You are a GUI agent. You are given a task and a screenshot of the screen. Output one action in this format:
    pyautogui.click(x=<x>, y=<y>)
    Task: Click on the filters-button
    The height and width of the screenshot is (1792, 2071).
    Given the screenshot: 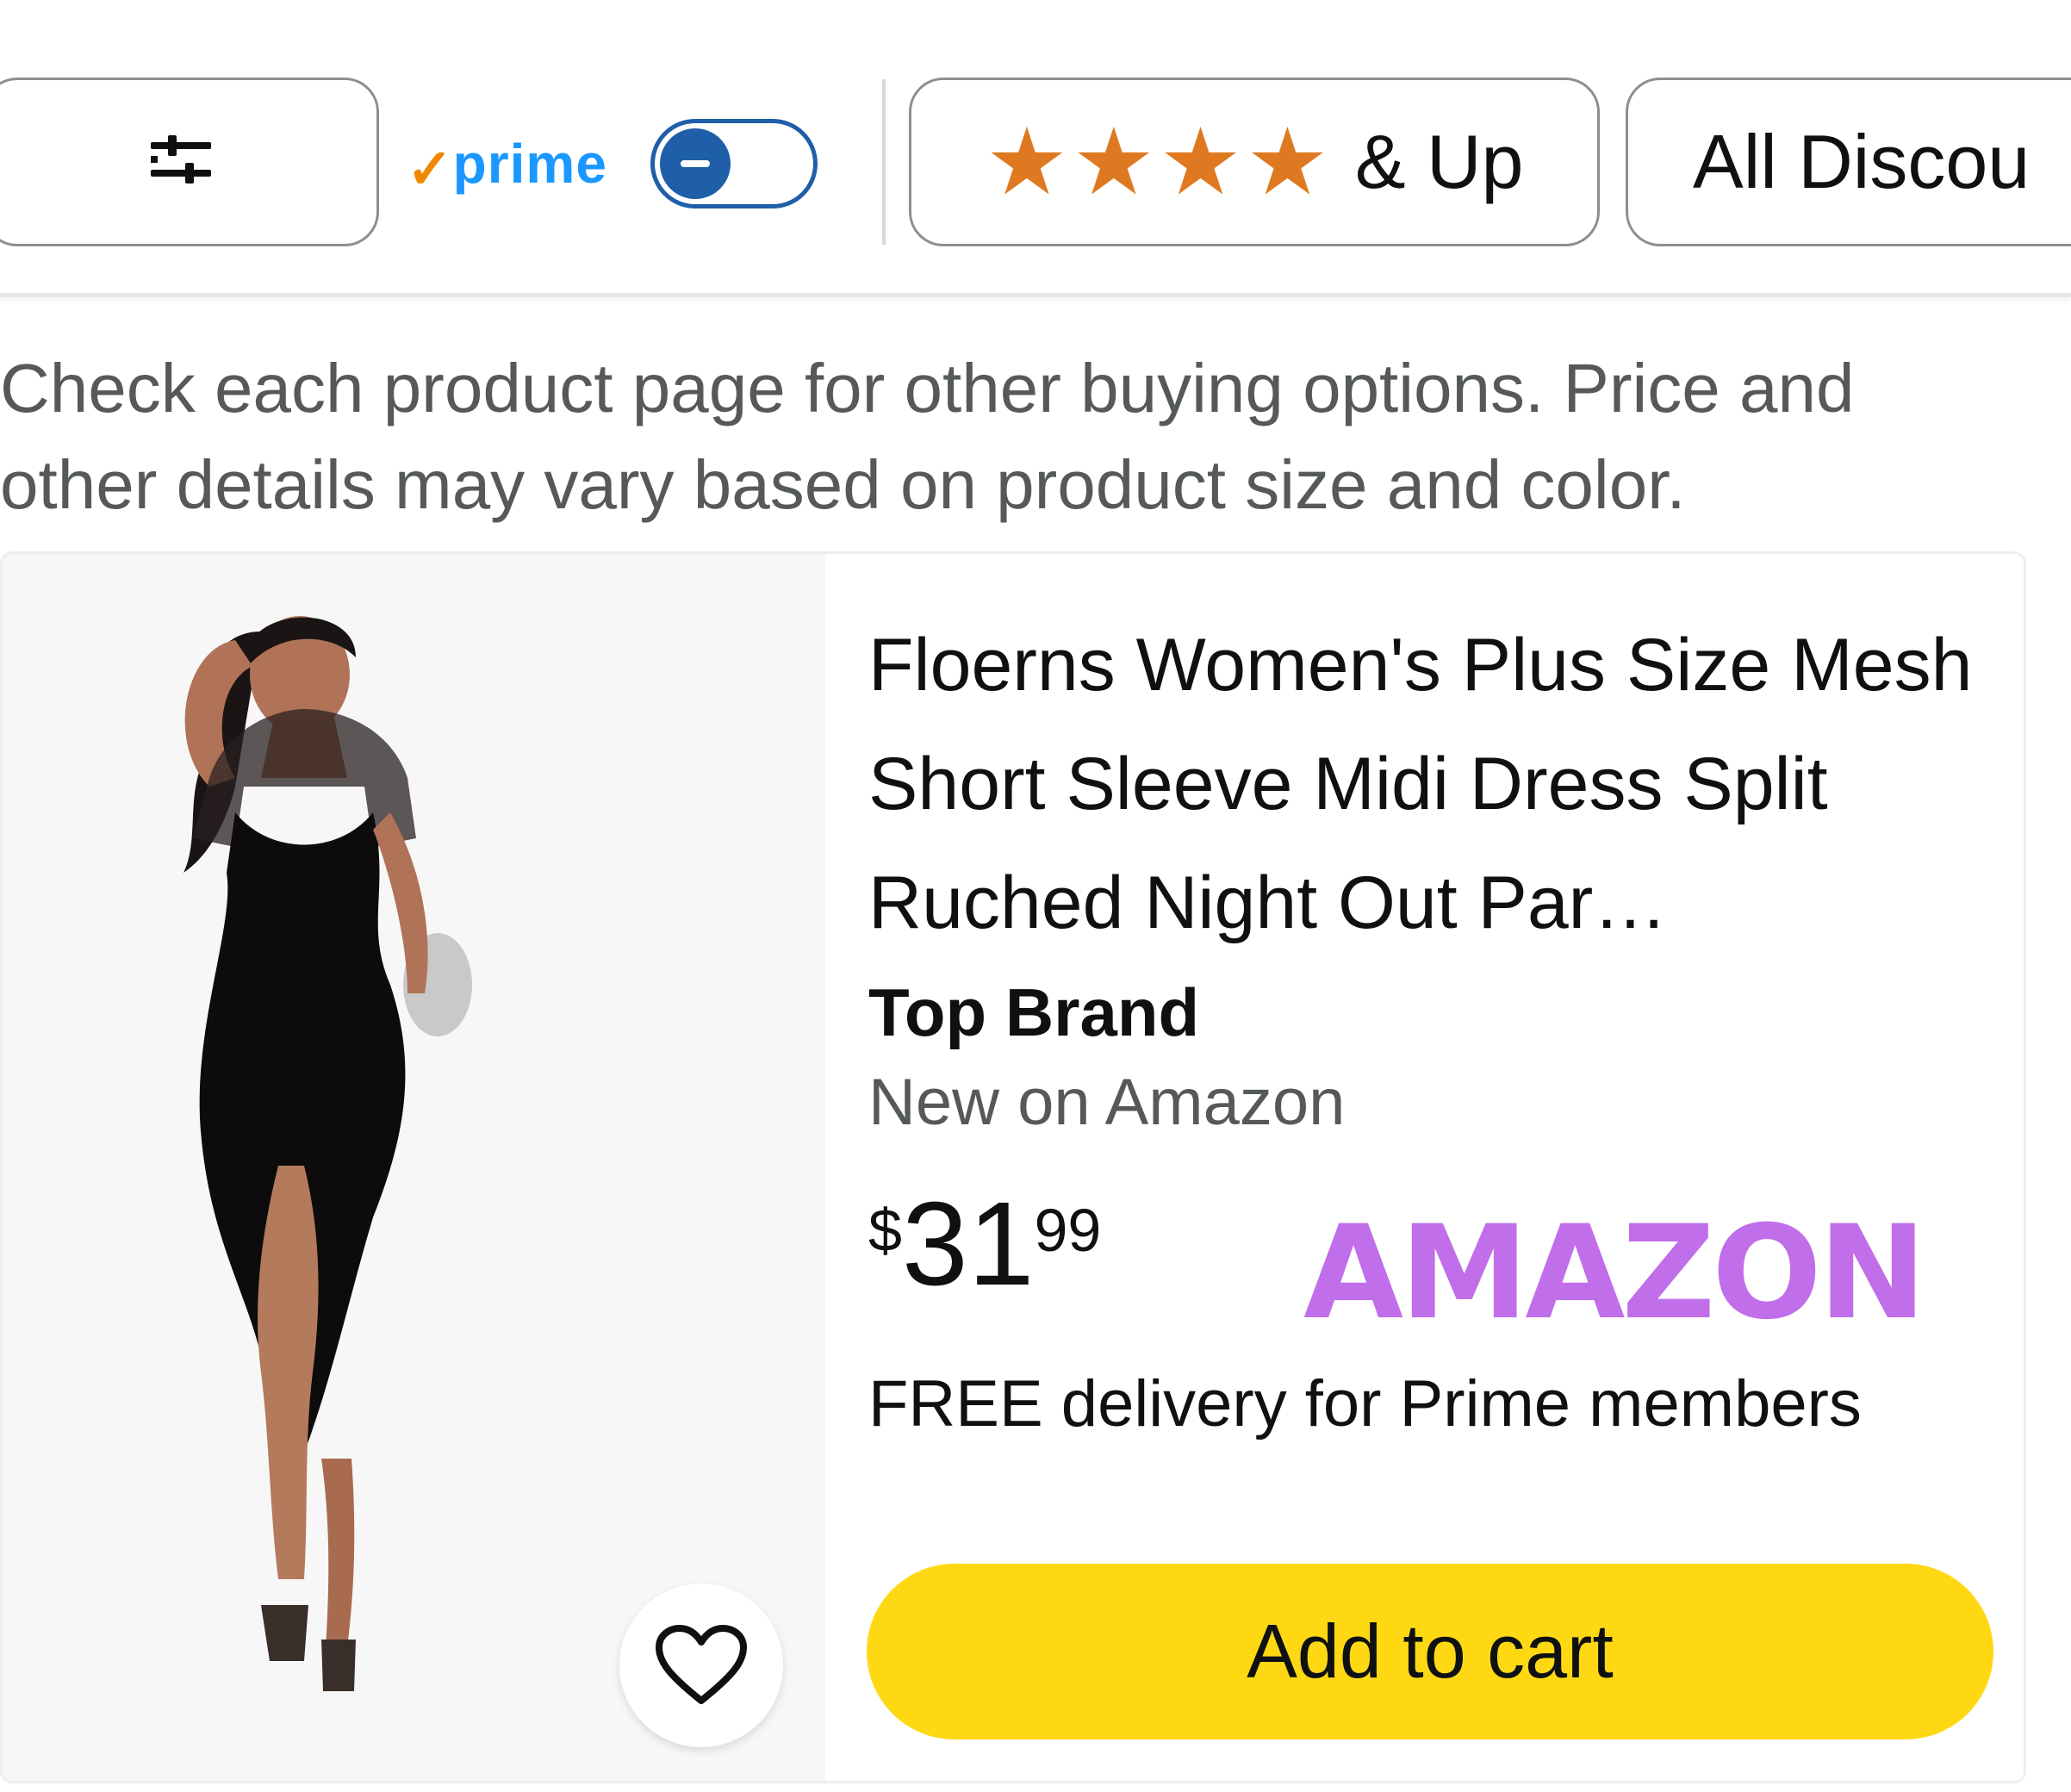 What is the action you would take?
    pyautogui.click(x=189, y=162)
    